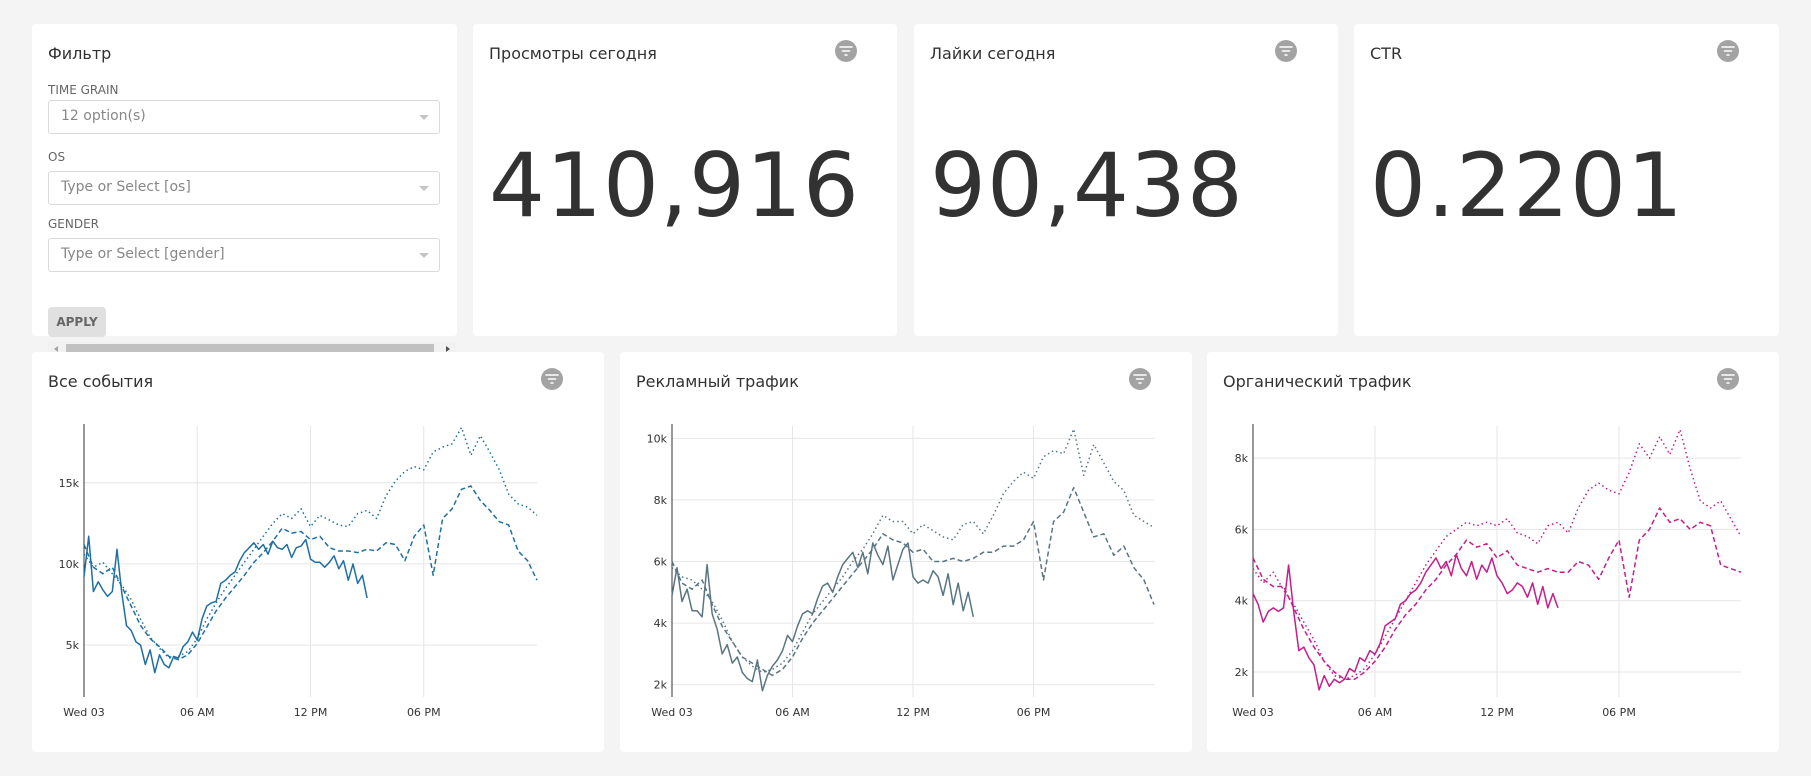 The image size is (1811, 776). I want to click on line-chart: 5k 10k 15k Wed 03 06 AM 12 PM 06 PM, so click(298, 571).